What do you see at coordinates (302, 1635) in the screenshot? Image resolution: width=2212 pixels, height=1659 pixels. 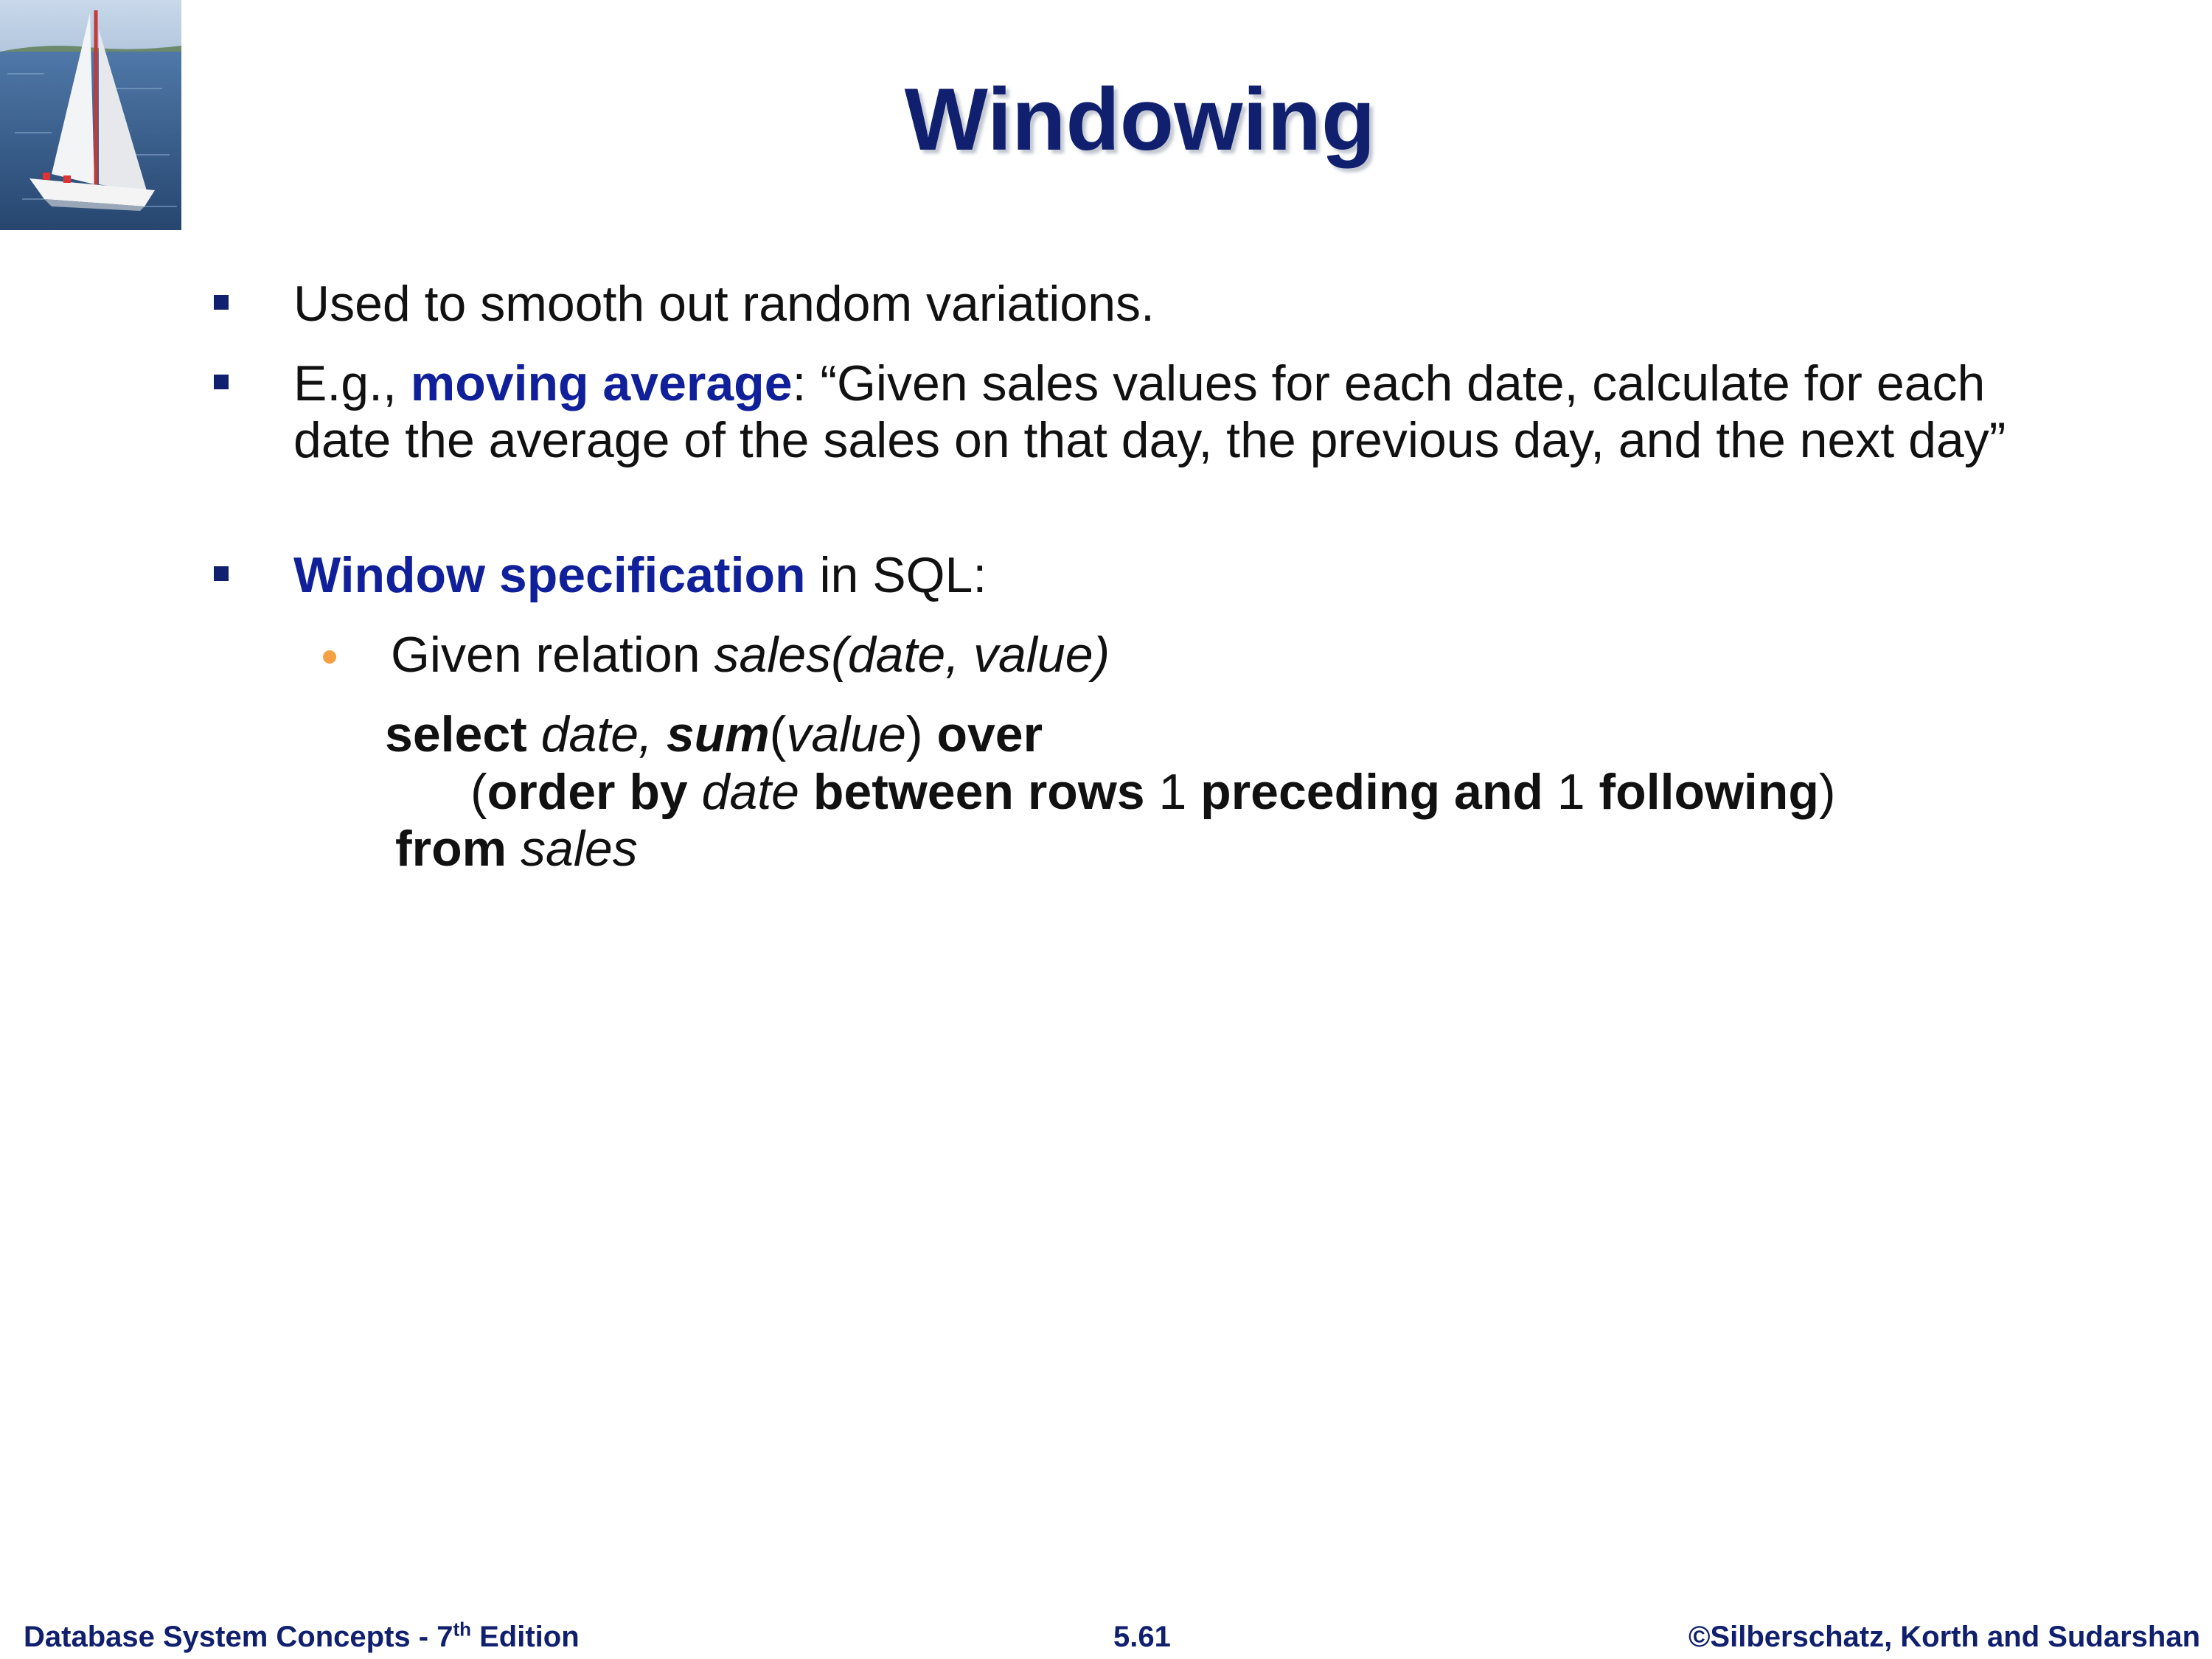 I see `footer-left: Database System Concepts - 7th Edition` at bounding box center [302, 1635].